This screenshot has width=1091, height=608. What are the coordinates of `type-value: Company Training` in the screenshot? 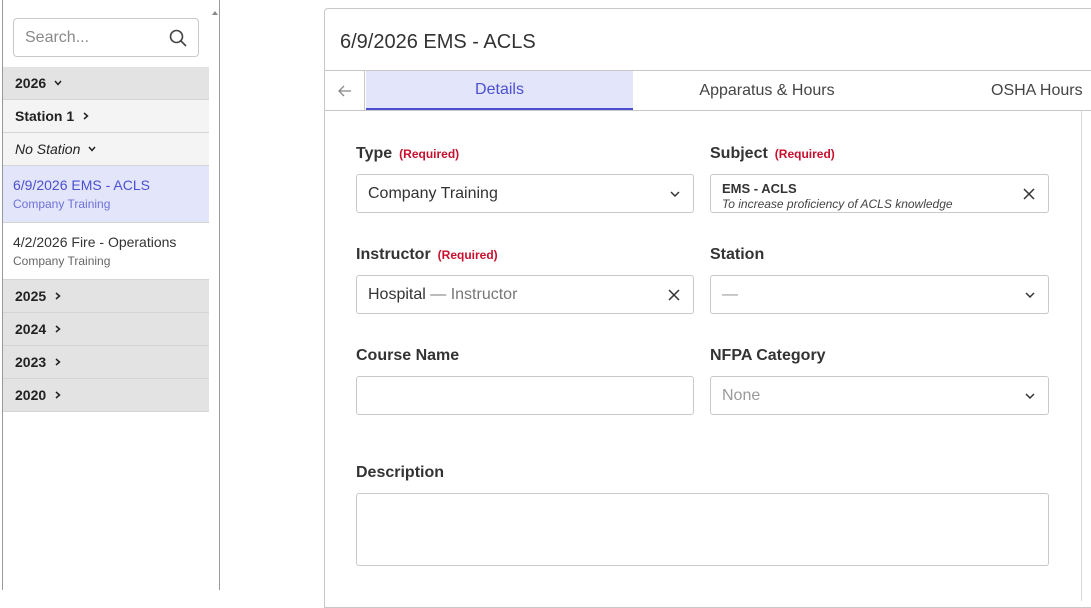 It's located at (433, 193).